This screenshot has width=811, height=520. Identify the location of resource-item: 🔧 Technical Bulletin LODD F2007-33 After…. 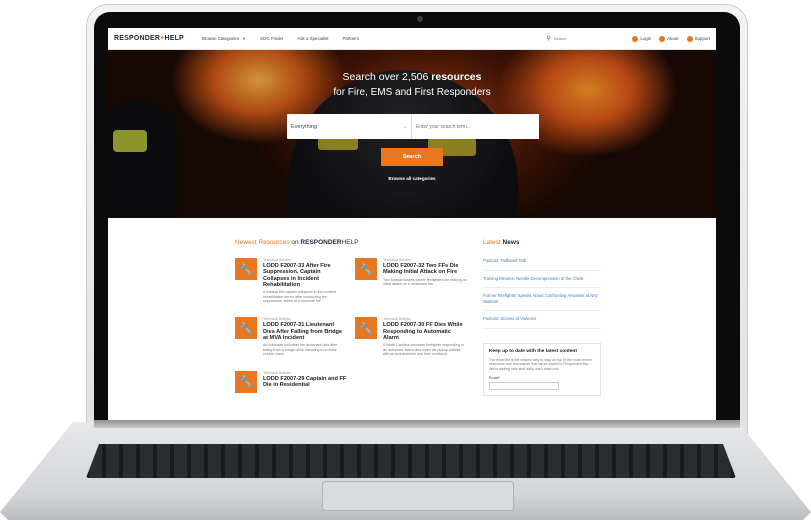
(295, 280).